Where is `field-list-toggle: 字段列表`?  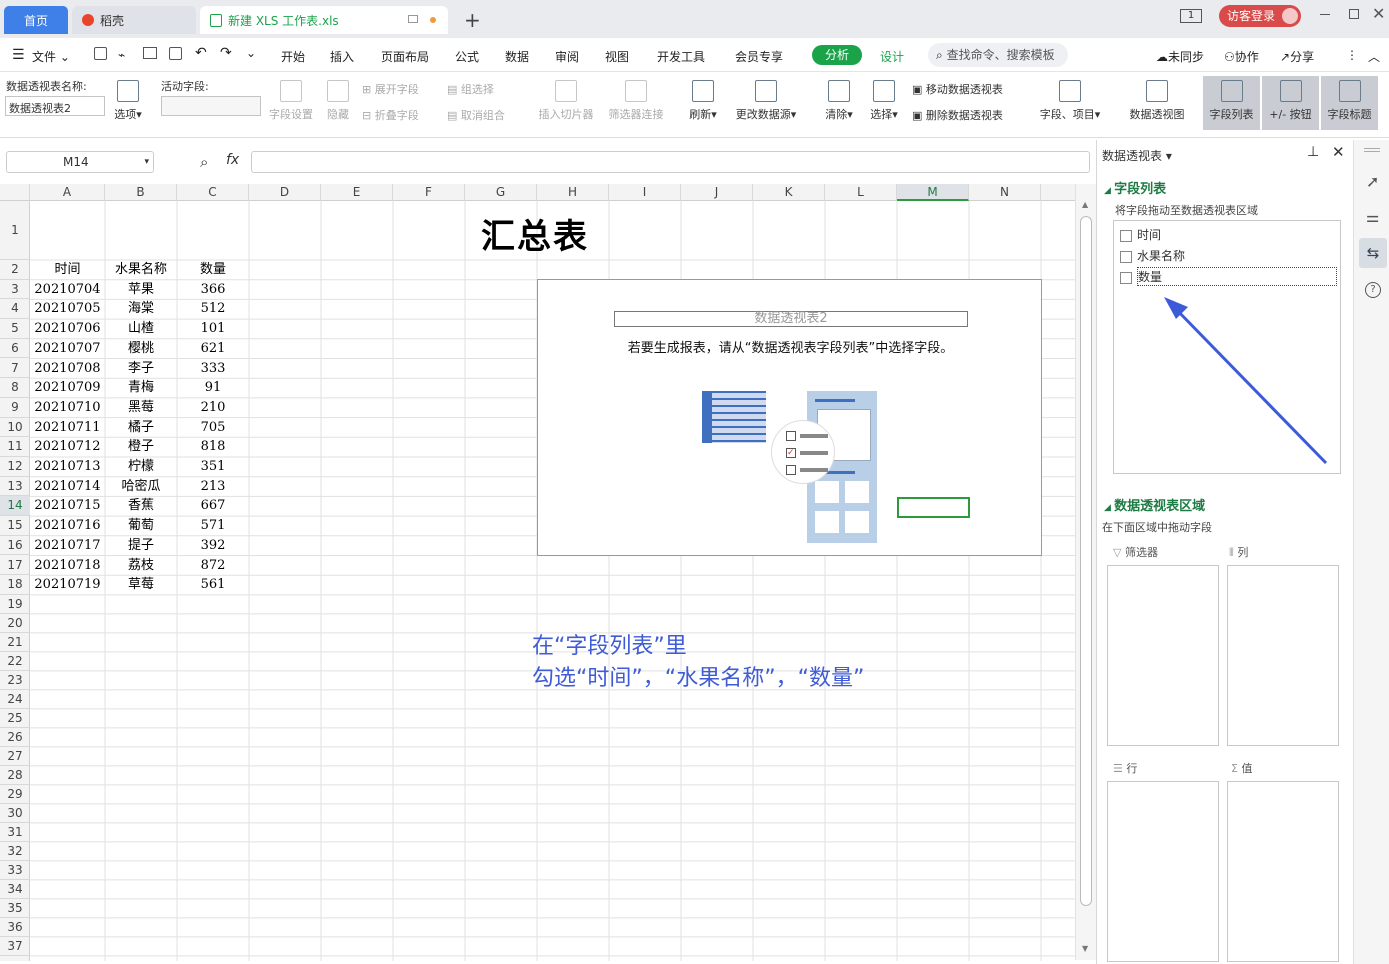 field-list-toggle: 字段列表 is located at coordinates (1231, 103).